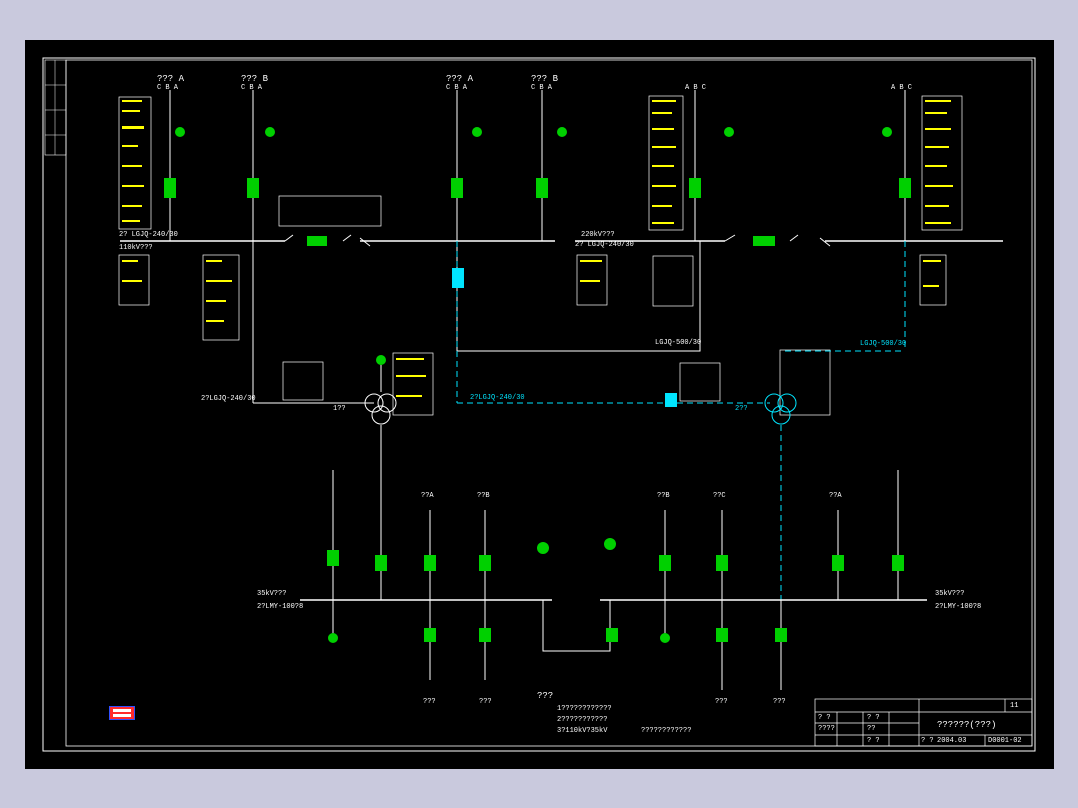  I want to click on tie-line-label: LGJQ-500/30, so click(678, 343).